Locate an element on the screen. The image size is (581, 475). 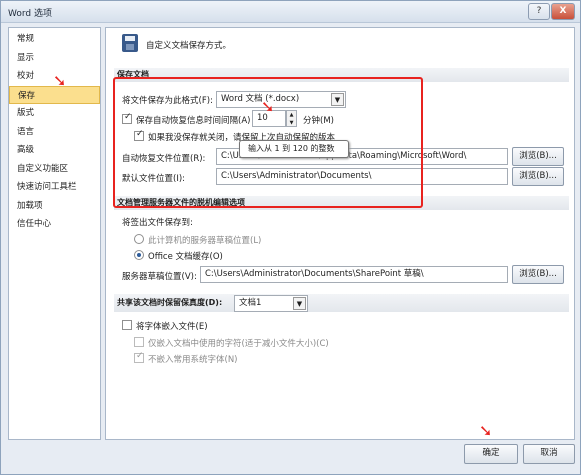
no-common-fonts-label: 不嵌入常用系统字体(N) is located at coordinates (193, 360).